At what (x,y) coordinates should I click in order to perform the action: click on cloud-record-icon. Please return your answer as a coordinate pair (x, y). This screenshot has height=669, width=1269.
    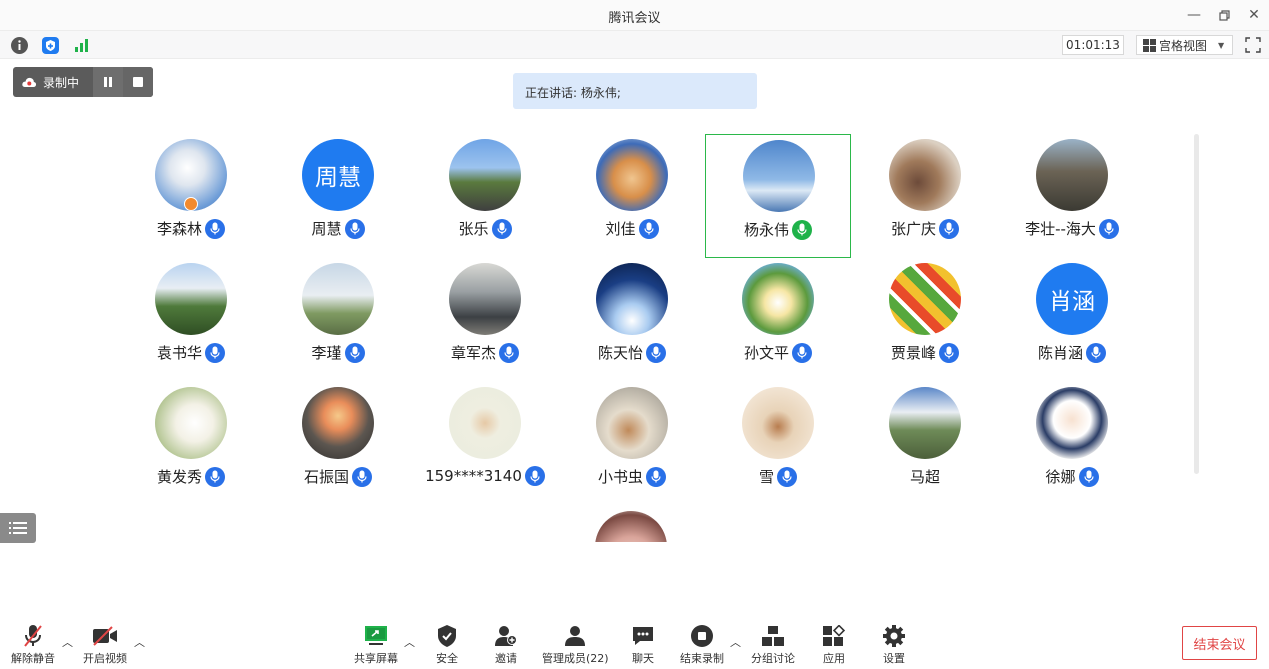
    Looking at the image, I should click on (29, 82).